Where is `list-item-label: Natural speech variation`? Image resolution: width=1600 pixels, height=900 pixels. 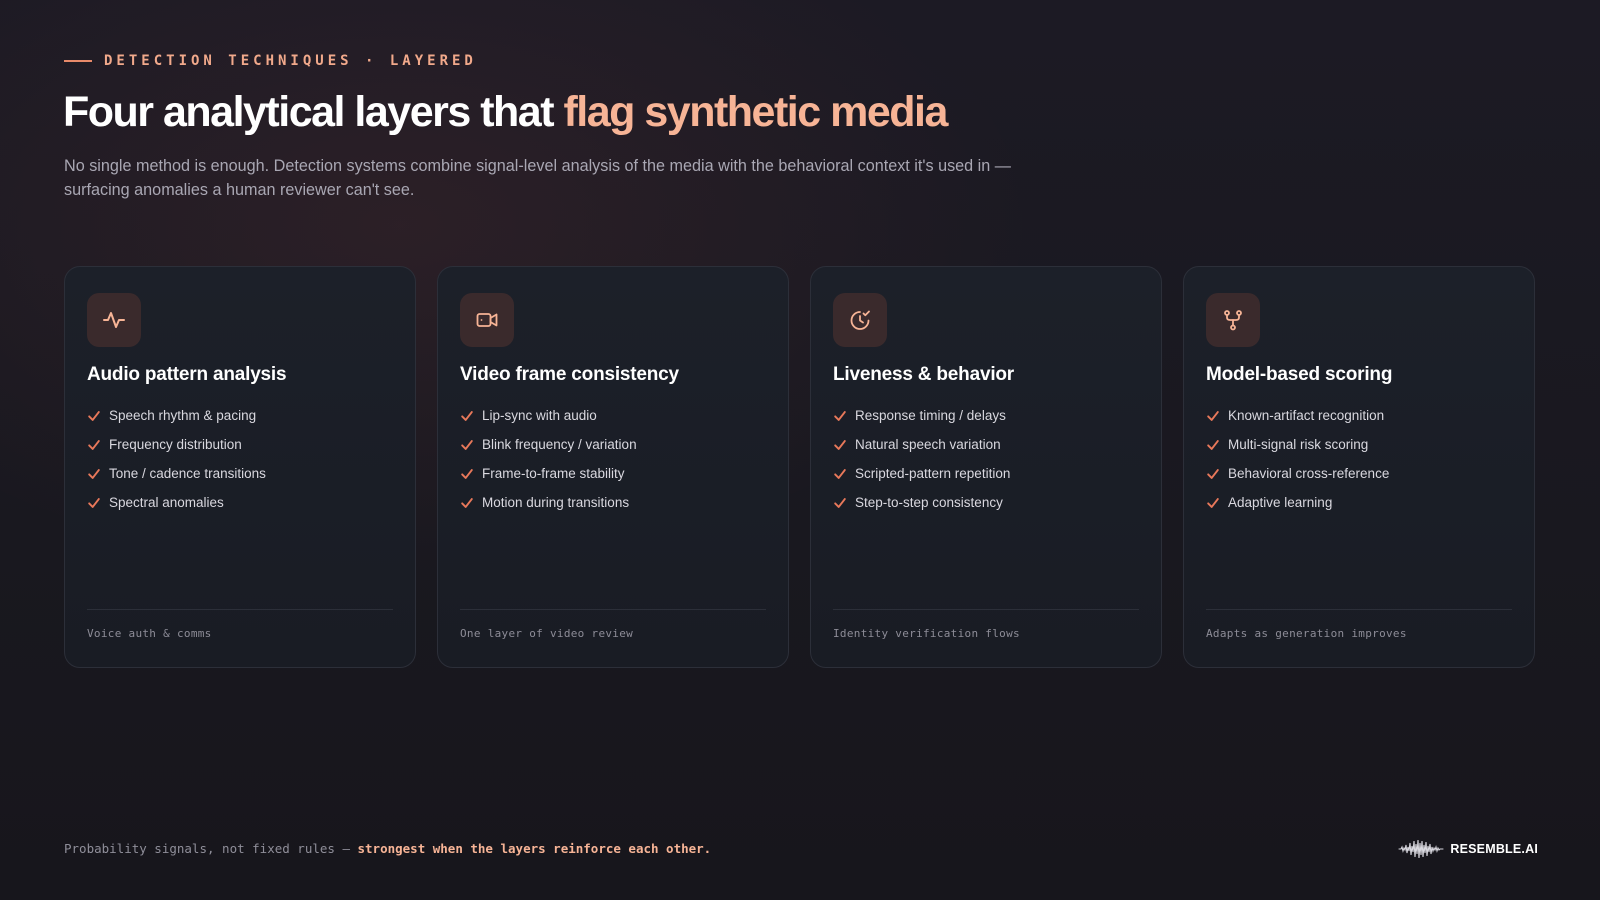 list-item-label: Natural speech variation is located at coordinates (928, 444).